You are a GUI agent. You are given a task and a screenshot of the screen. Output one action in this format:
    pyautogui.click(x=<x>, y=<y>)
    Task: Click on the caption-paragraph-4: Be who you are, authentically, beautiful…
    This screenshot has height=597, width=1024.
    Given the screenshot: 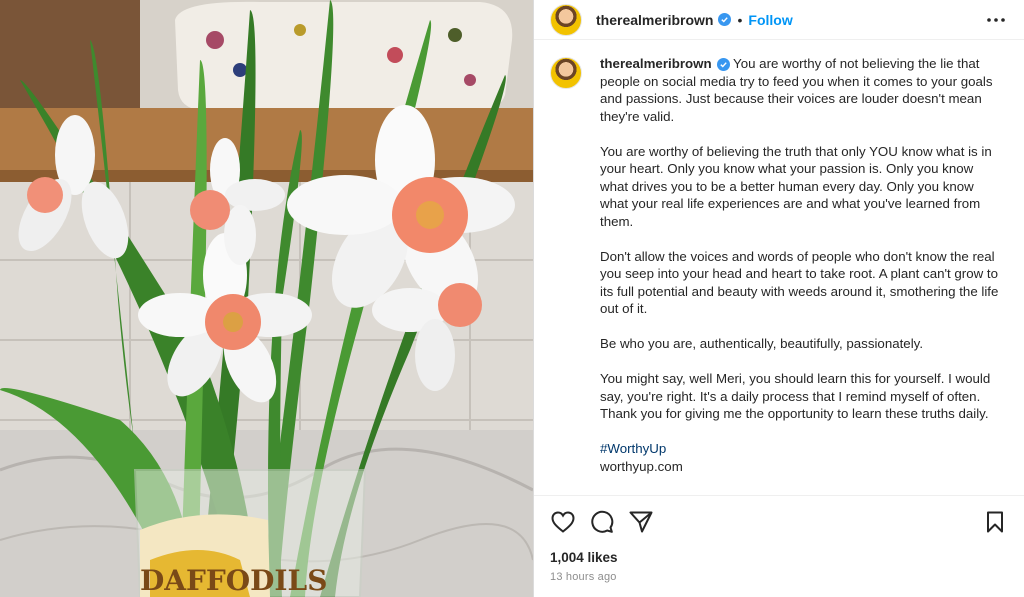 What is the action you would take?
    pyautogui.click(x=762, y=343)
    